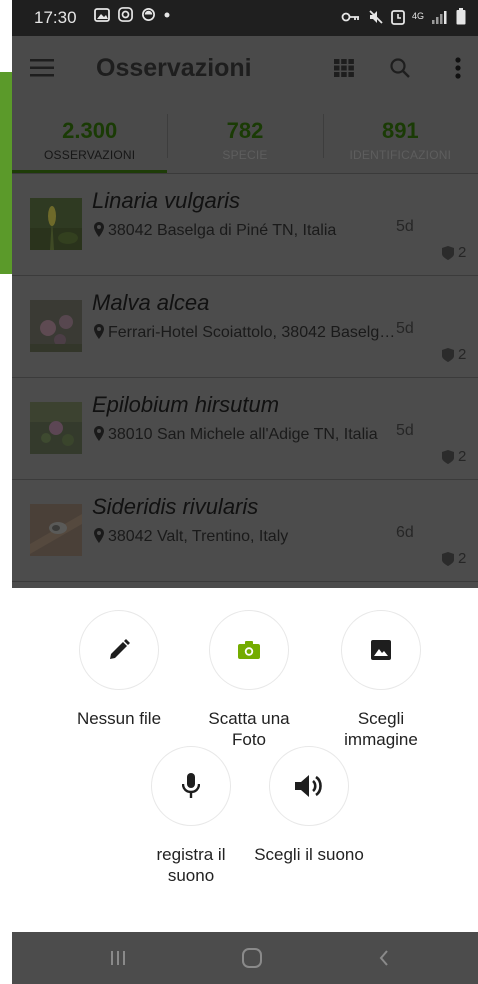 The height and width of the screenshot is (984, 478). Describe the element at coordinates (243, 434) in the screenshot. I see `place-text: 38010 San Michele all'Adige TN, Italia` at that location.